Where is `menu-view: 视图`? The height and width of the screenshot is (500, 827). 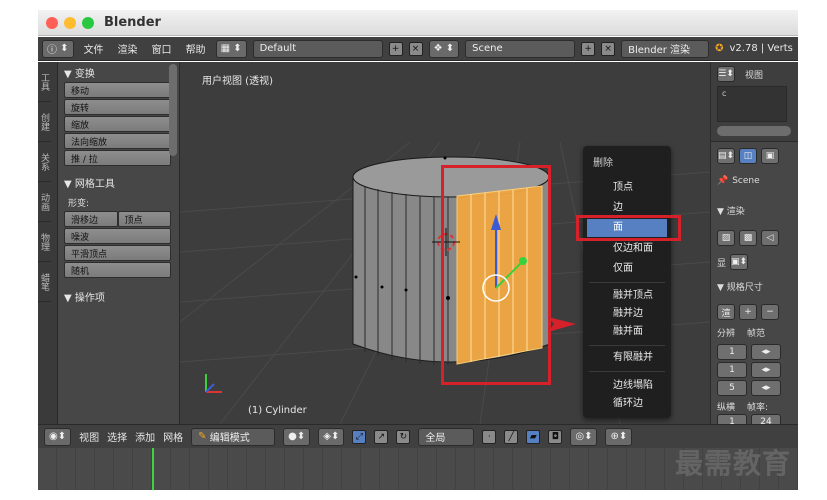 menu-view: 视图 is located at coordinates (89, 436).